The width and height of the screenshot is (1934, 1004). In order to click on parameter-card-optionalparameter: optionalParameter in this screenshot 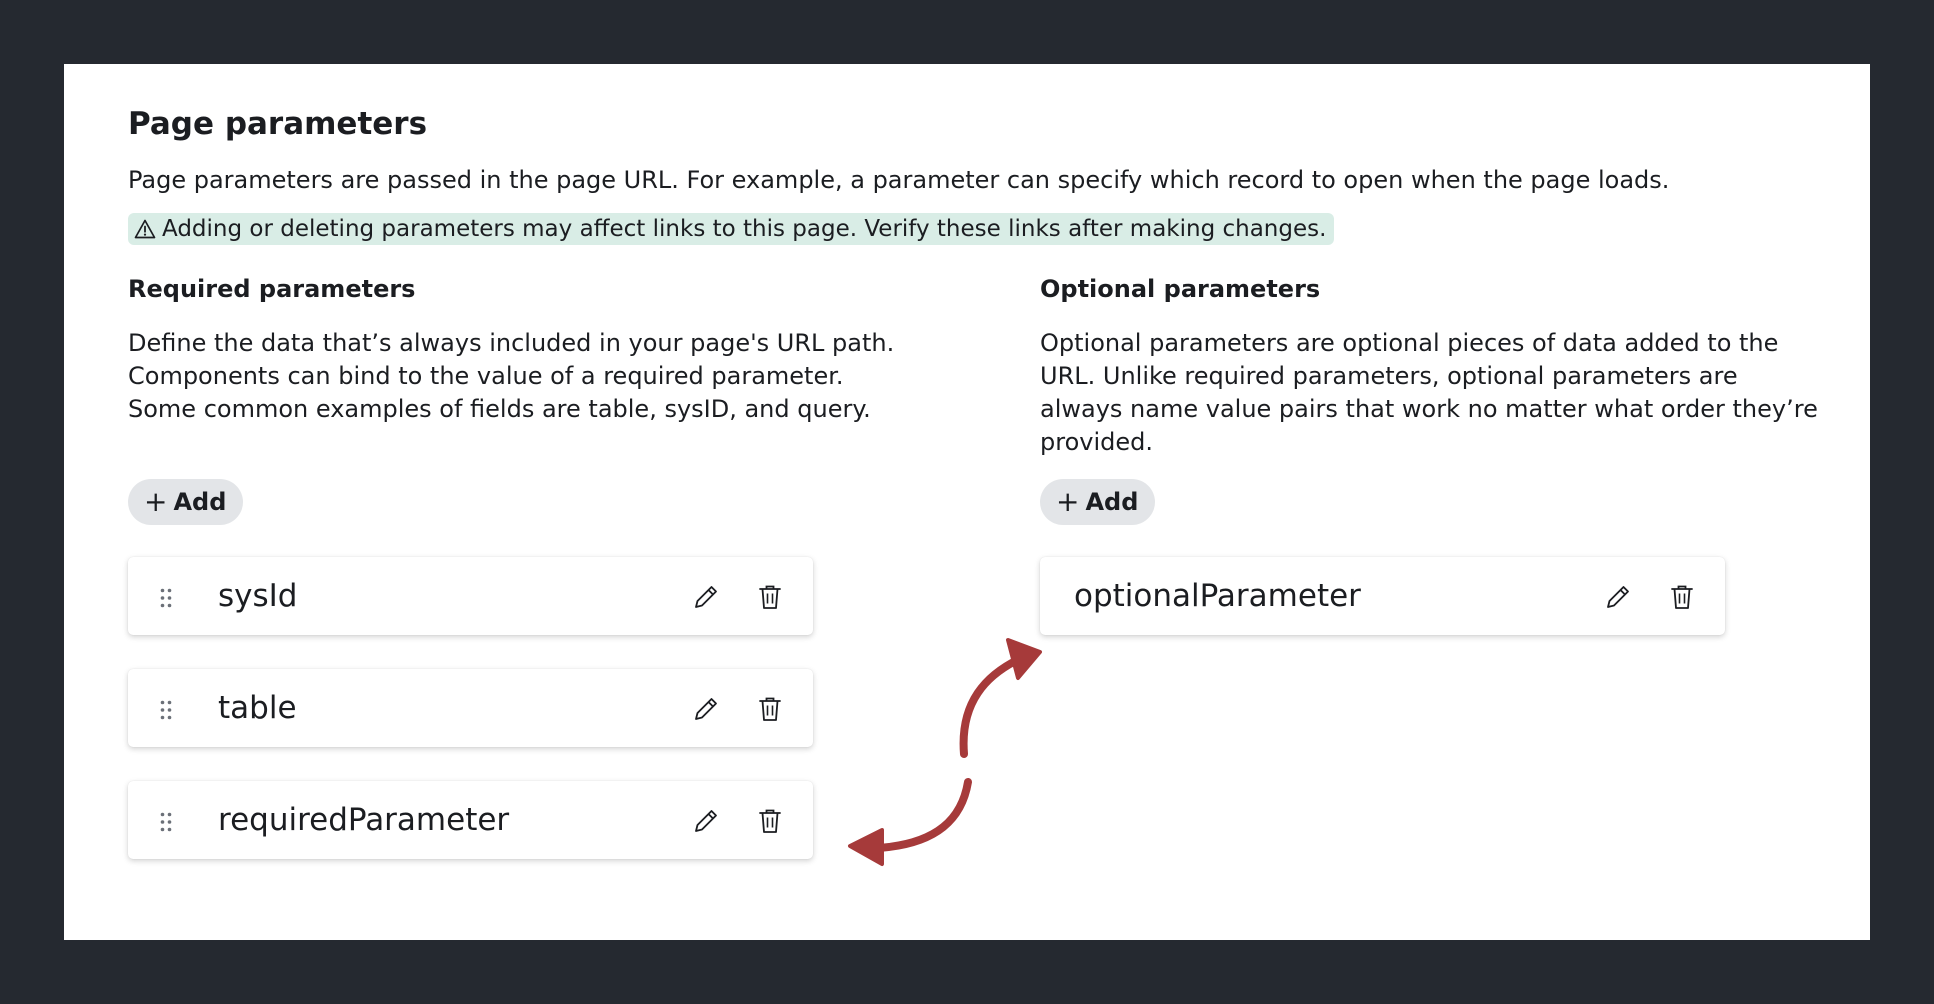, I will do `click(1382, 596)`.